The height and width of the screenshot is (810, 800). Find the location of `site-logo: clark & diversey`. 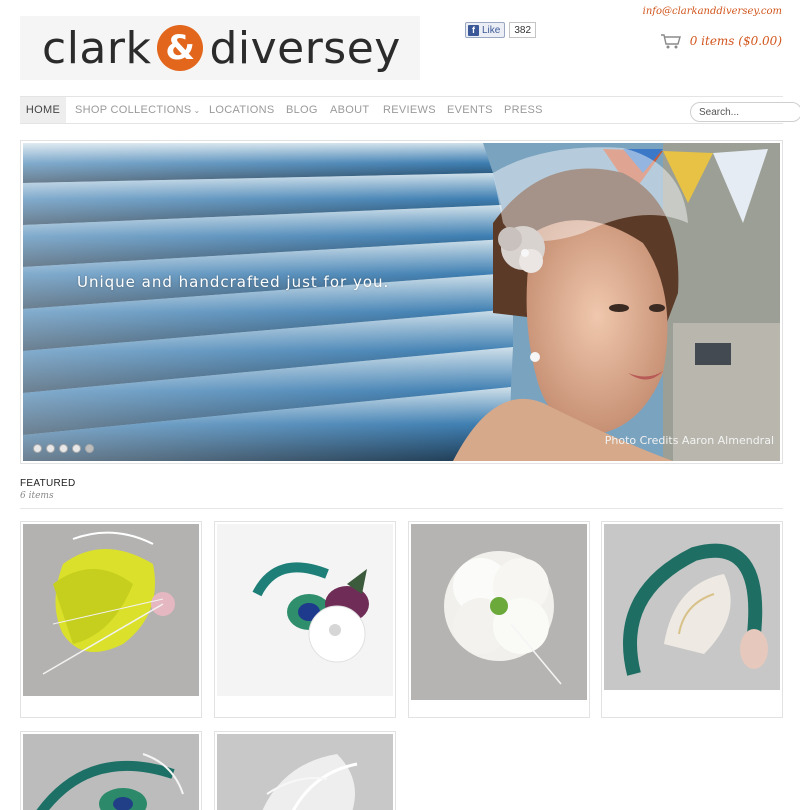

site-logo: clark & diversey is located at coordinates (220, 48).